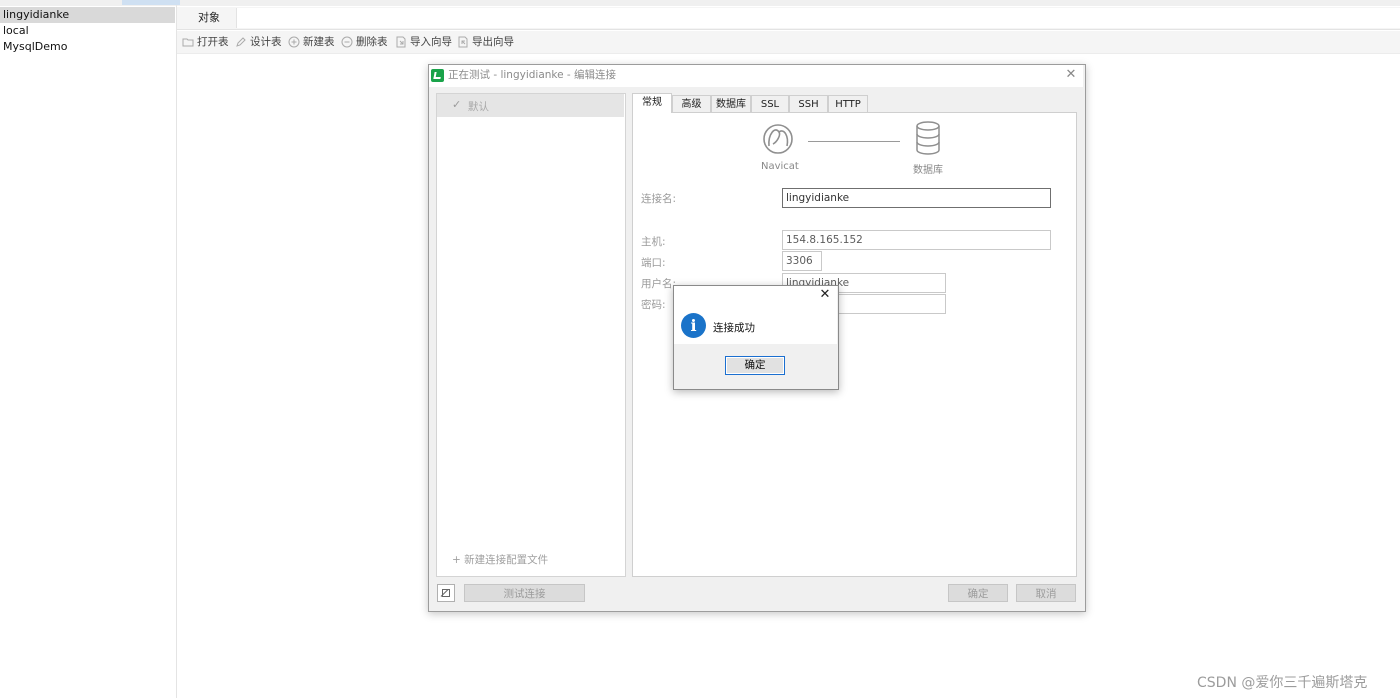 The image size is (1400, 698). What do you see at coordinates (755, 365) in the screenshot?
I see `message-ok-button: 确定` at bounding box center [755, 365].